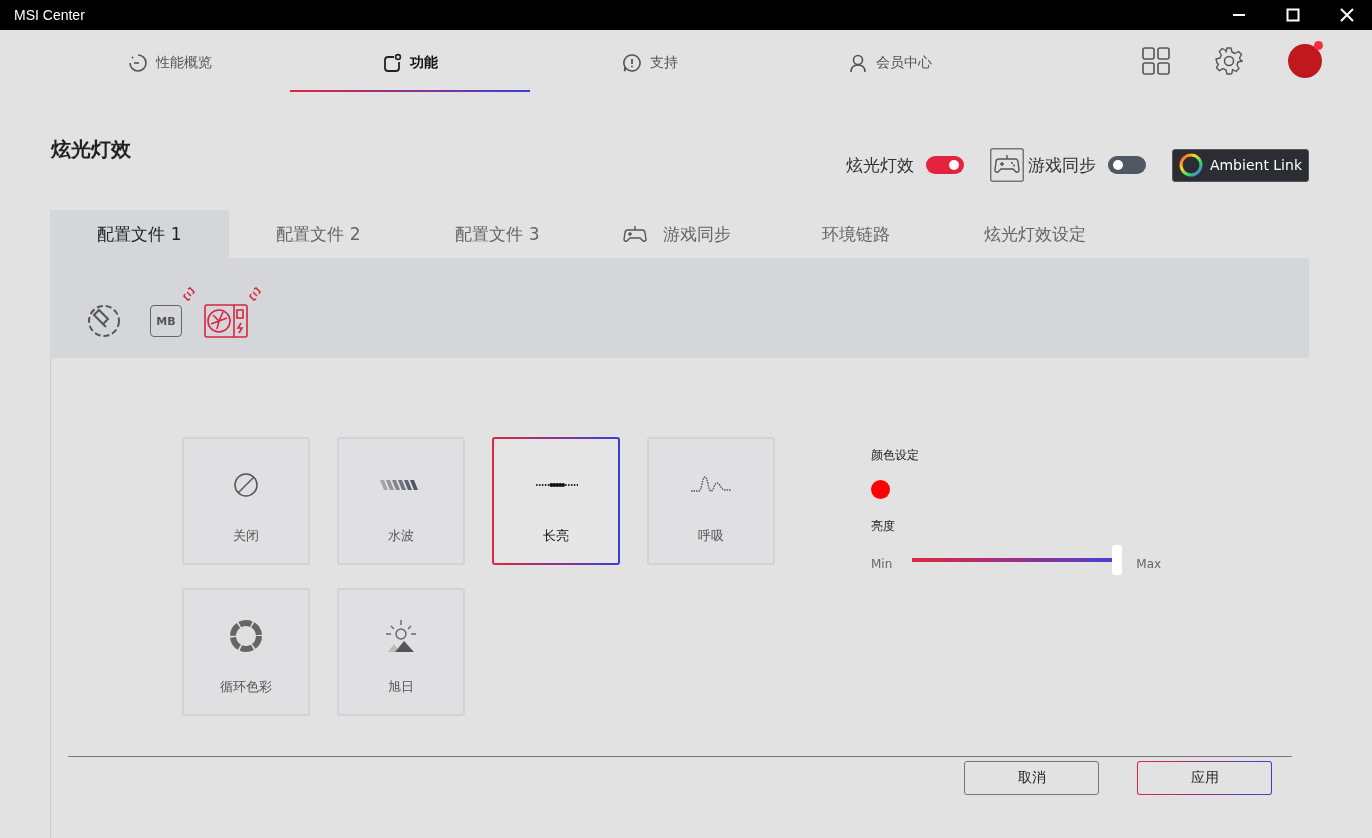 The height and width of the screenshot is (838, 1372). What do you see at coordinates (855, 234) in the screenshot?
I see `profile-tab: 环境链路` at bounding box center [855, 234].